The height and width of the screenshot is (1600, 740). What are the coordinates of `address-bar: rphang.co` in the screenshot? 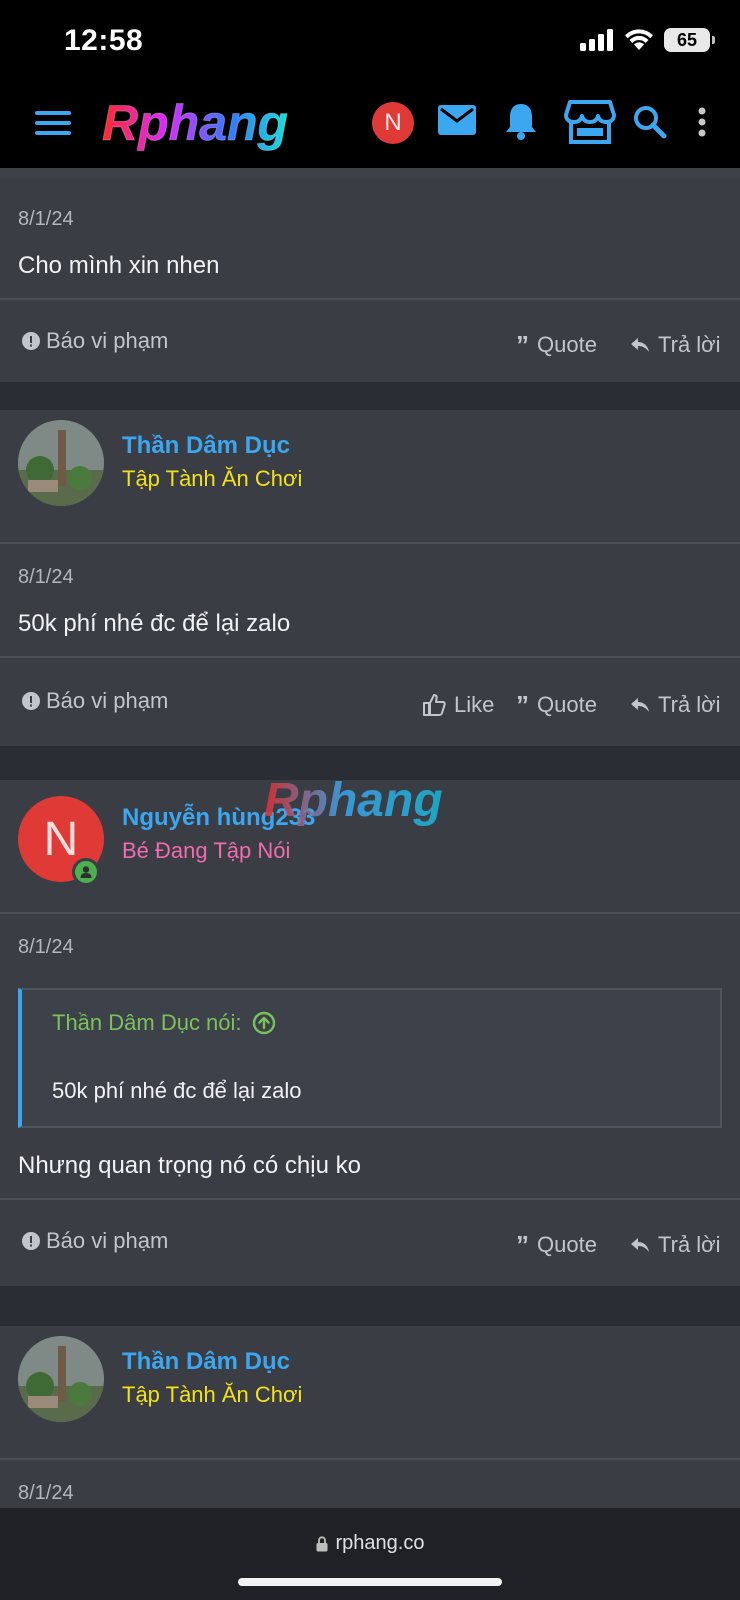 It's located at (370, 1543).